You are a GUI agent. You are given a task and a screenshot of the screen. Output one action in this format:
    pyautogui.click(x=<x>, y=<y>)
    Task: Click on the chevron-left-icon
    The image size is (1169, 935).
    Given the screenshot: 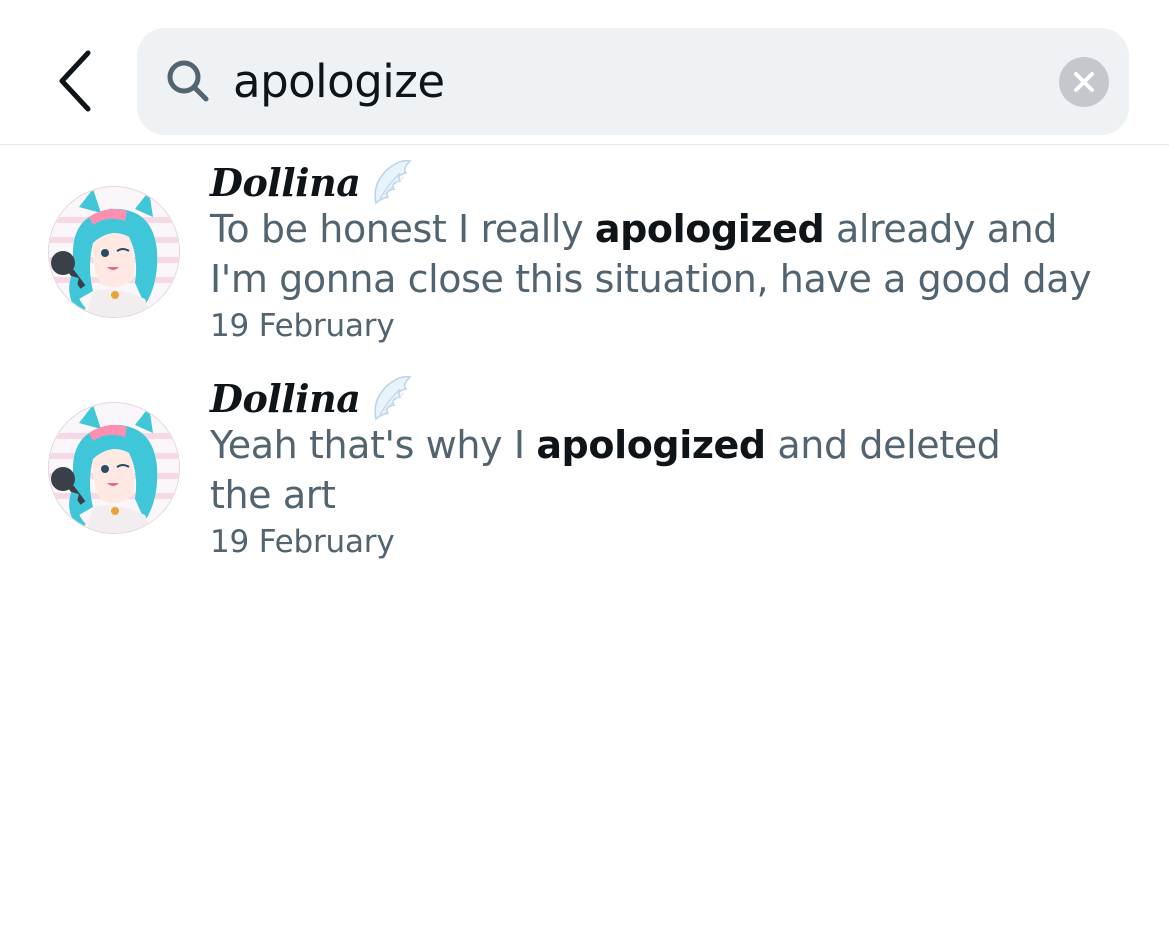 What is the action you would take?
    pyautogui.click(x=75, y=81)
    